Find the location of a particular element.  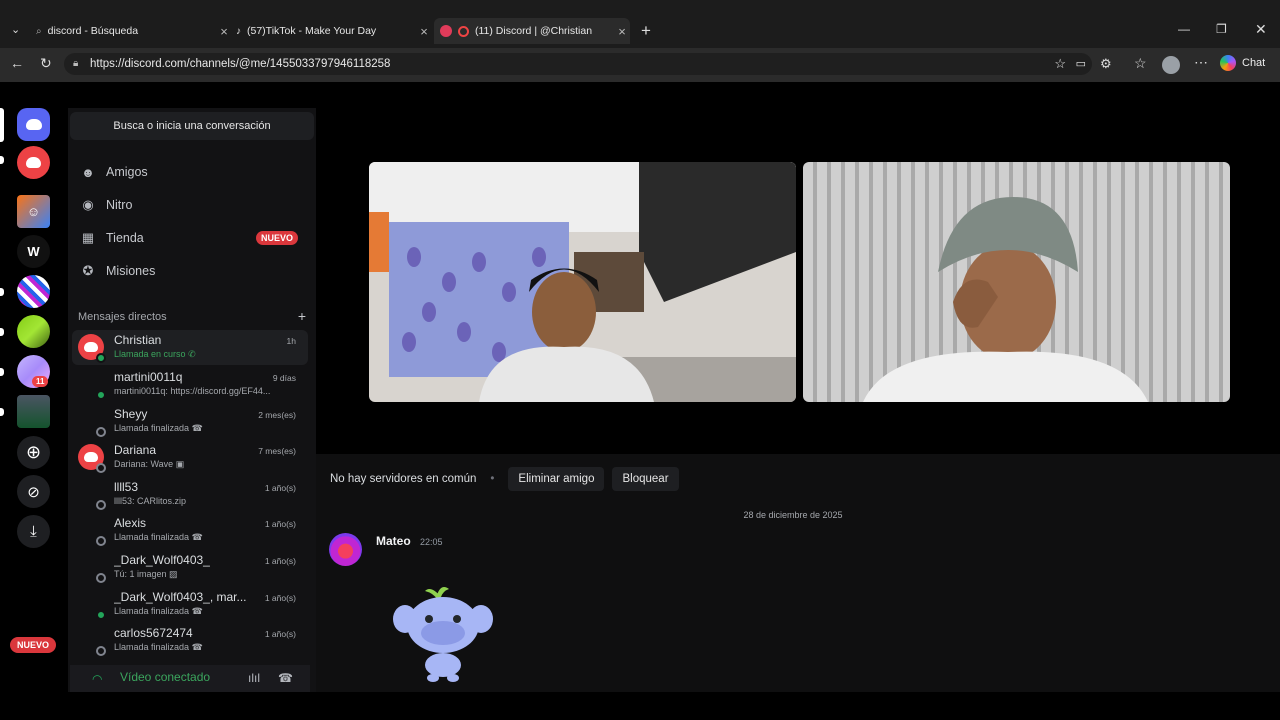

remove-friend-button: Eliminar amigo is located at coordinates (556, 479).